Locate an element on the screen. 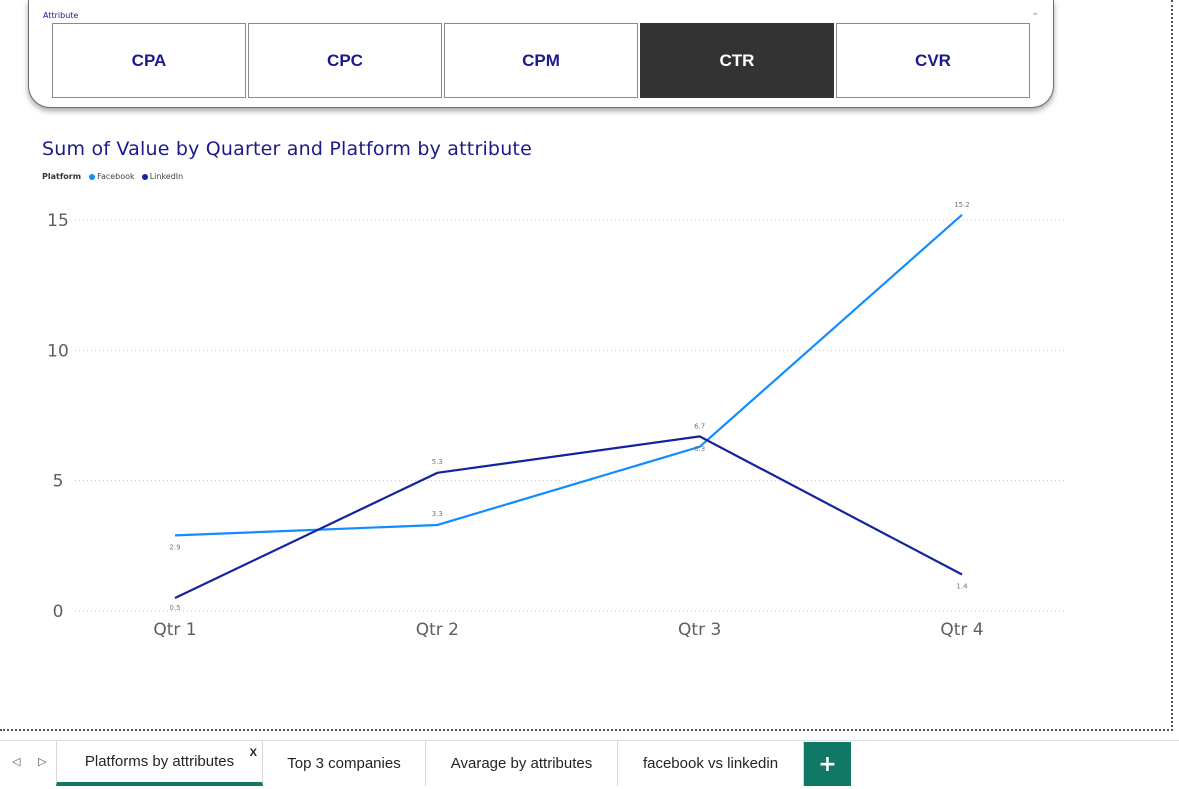 This screenshot has height=789, width=1179. data-label: 6.3 is located at coordinates (699, 449).